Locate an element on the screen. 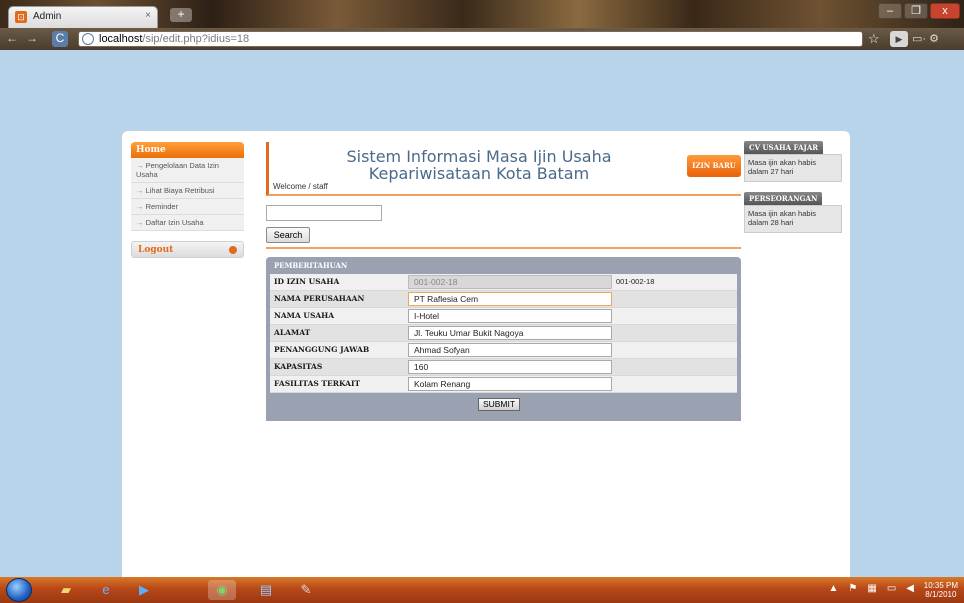 The width and height of the screenshot is (964, 603). field-label: ID IZIN USAHA is located at coordinates (307, 281).